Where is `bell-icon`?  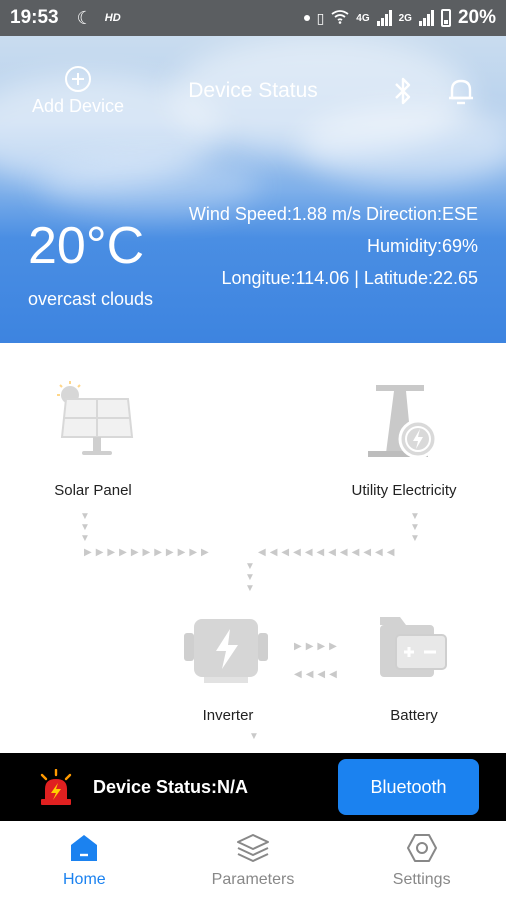 bell-icon is located at coordinates (461, 93).